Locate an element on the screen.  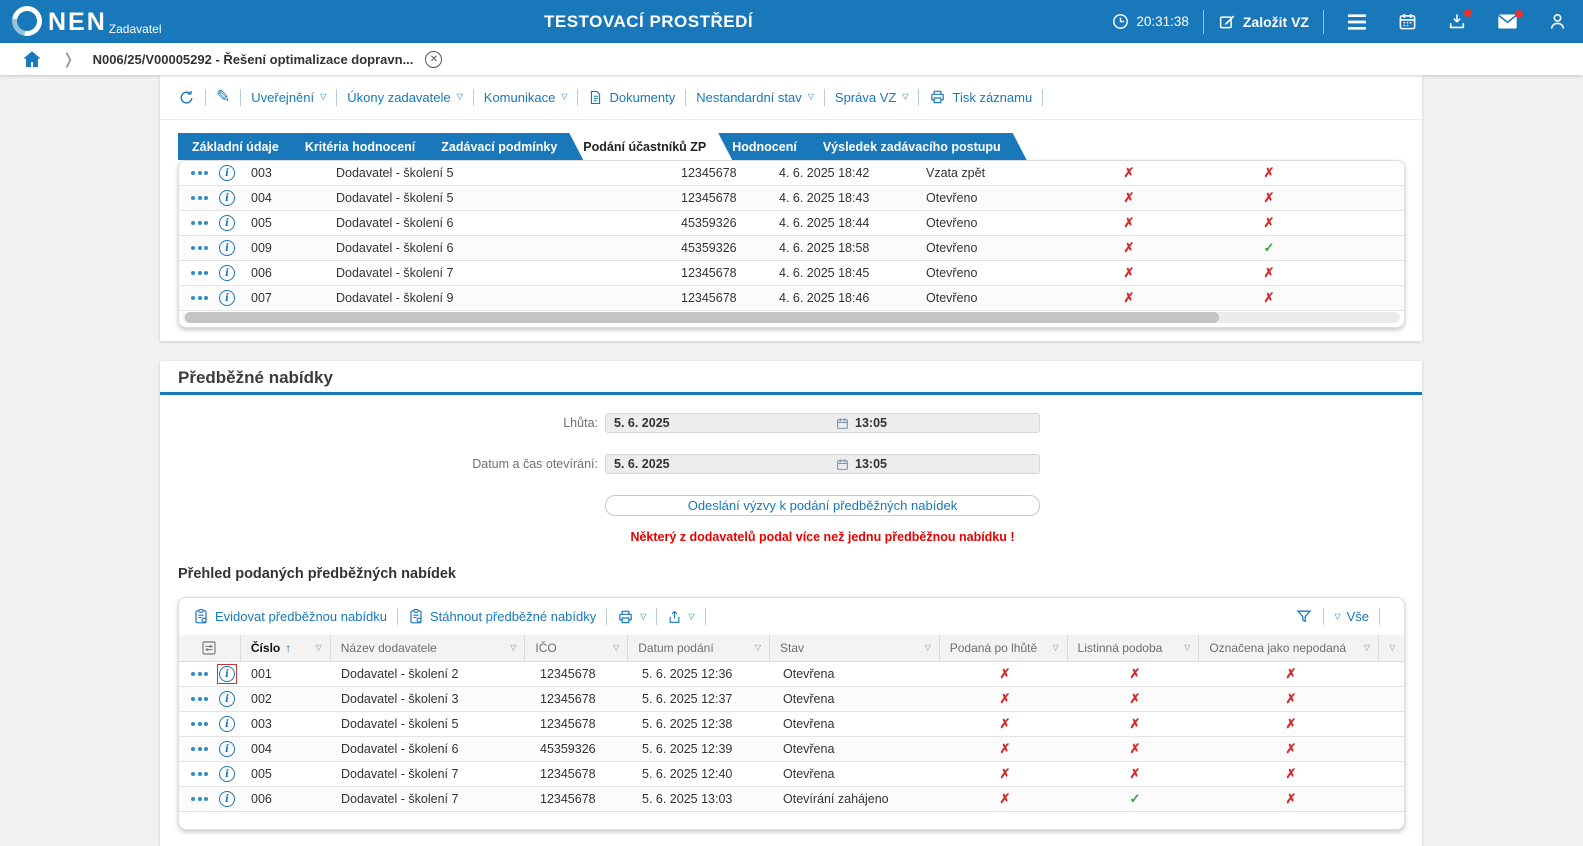
toolbar-item-6: Správa VZ ▽ is located at coordinates (872, 97).